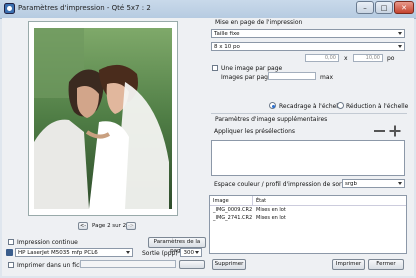 This screenshot has height=278, width=416. Describe the element at coordinates (252, 200) in the screenshot. I see `column-separator` at that location.